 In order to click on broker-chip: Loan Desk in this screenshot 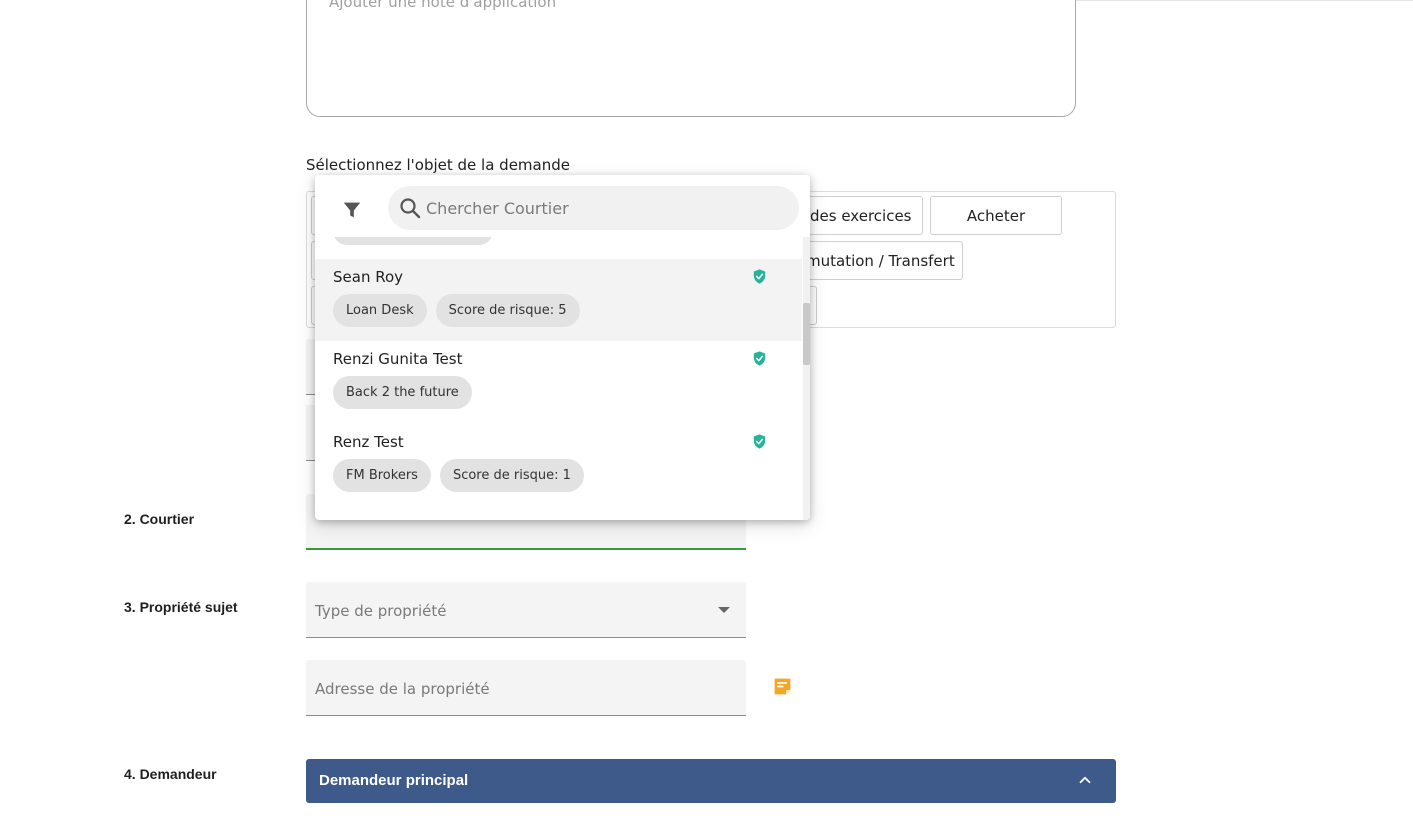, I will do `click(380, 310)`.